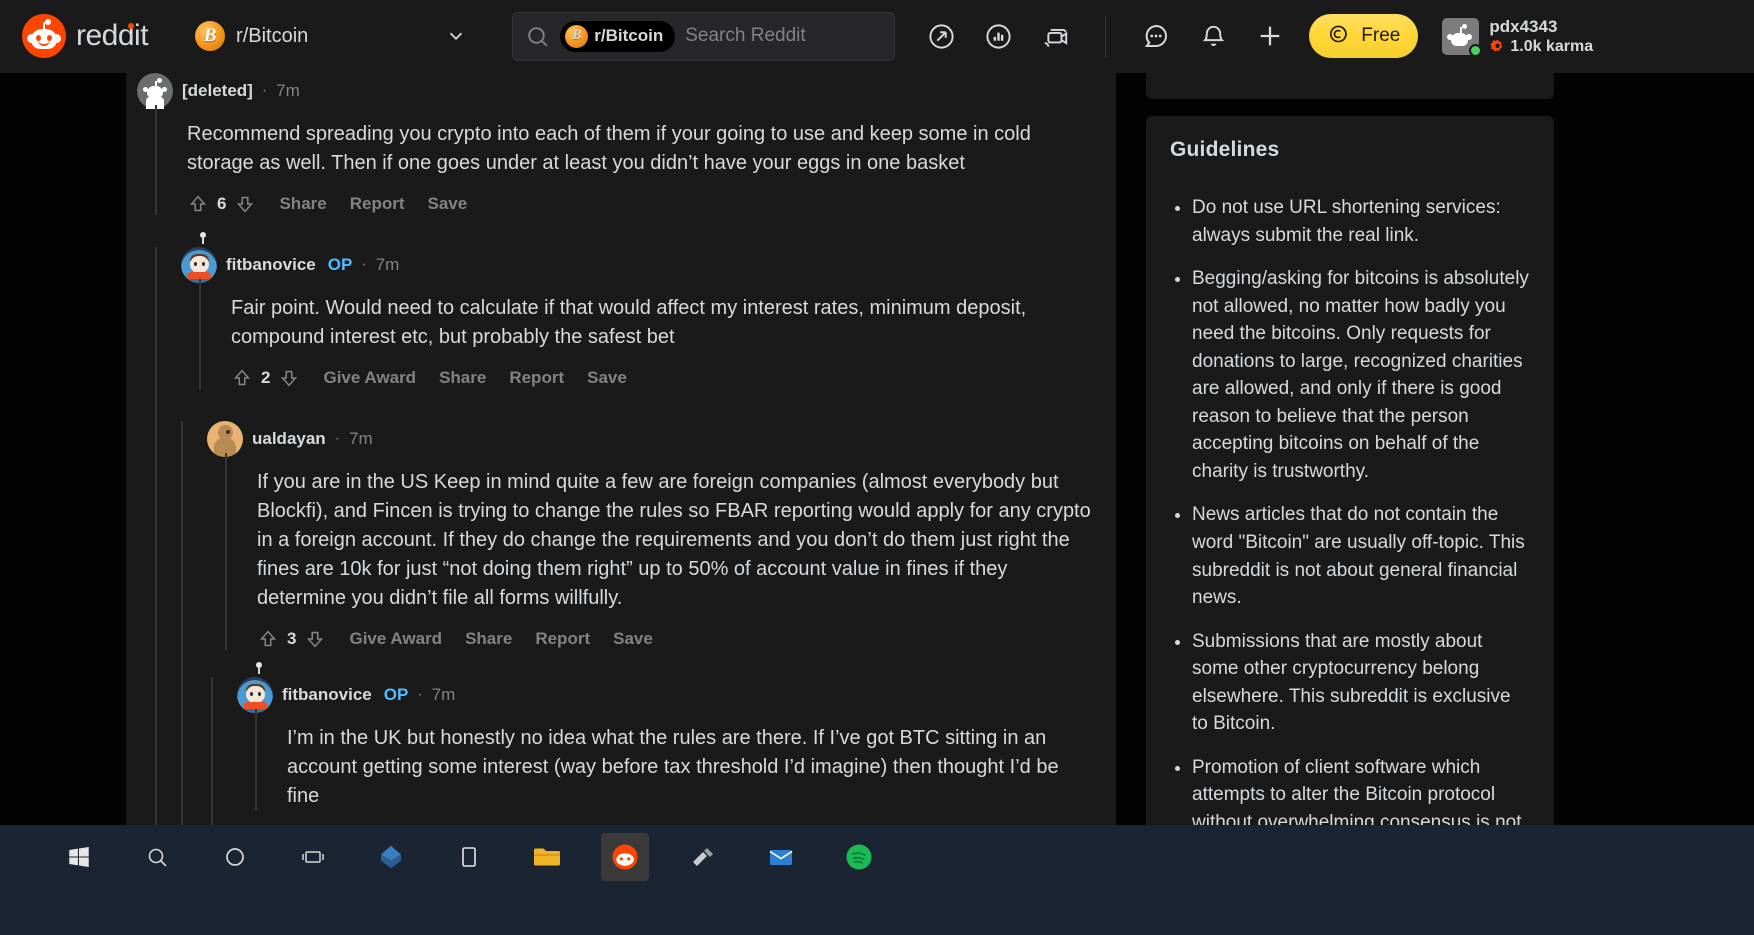 The width and height of the screenshot is (1754, 935). Describe the element at coordinates (225, 439) in the screenshot. I see `ualdayan-avatar` at that location.